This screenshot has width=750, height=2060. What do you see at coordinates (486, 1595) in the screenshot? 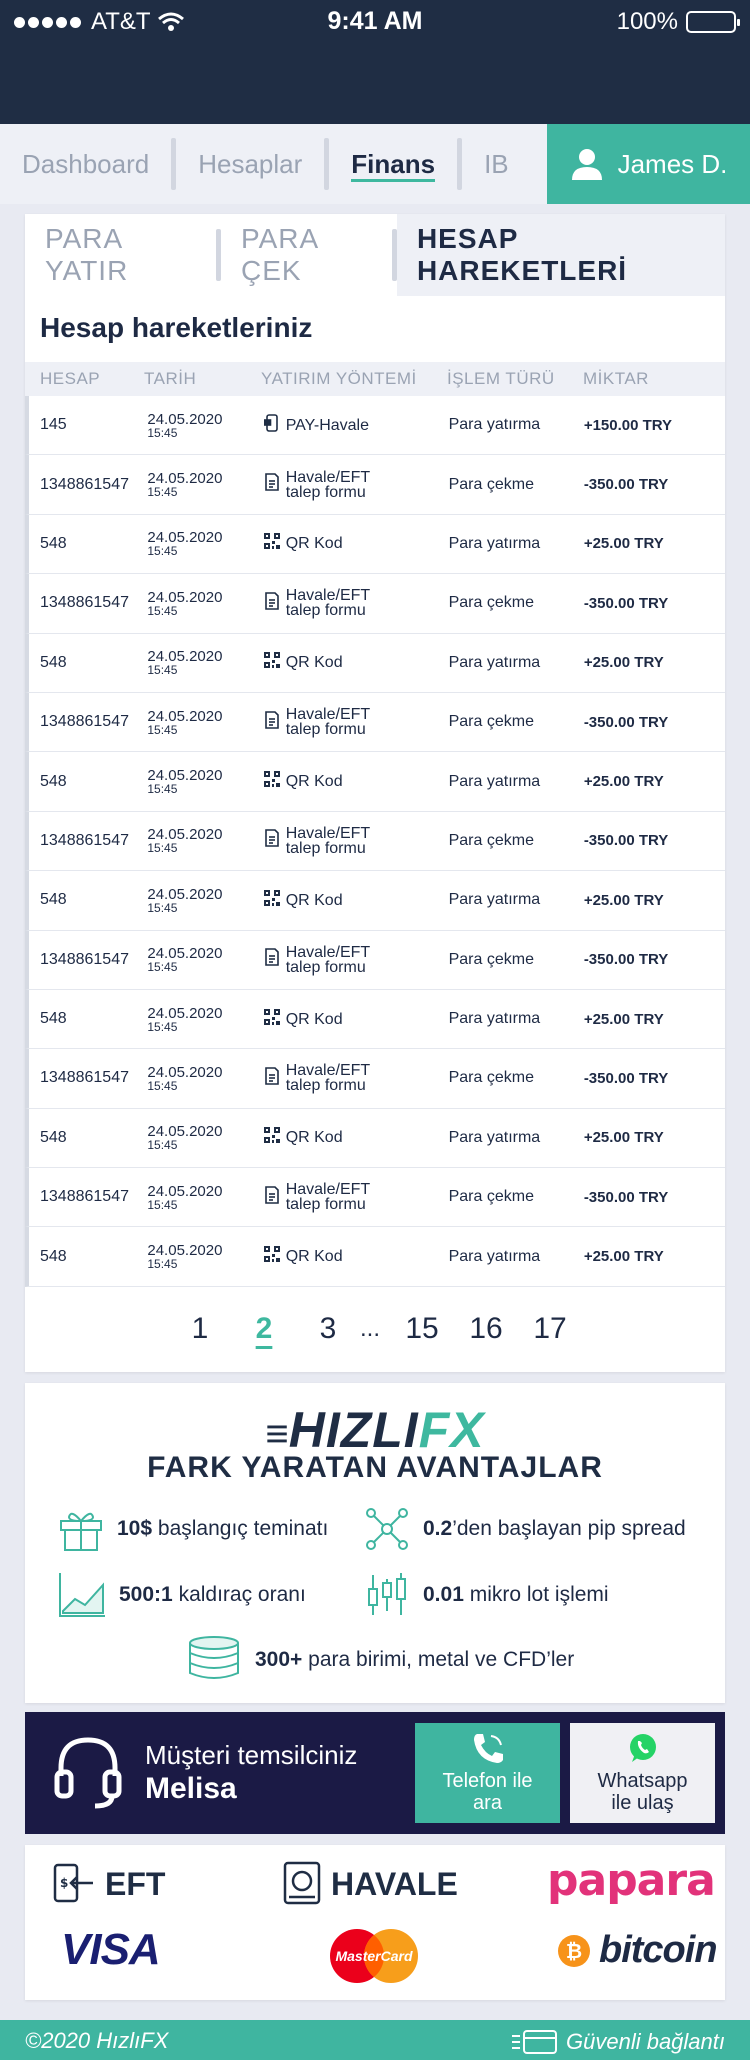
I see `advantage-item: 0.01 mikro lot işlemi` at bounding box center [486, 1595].